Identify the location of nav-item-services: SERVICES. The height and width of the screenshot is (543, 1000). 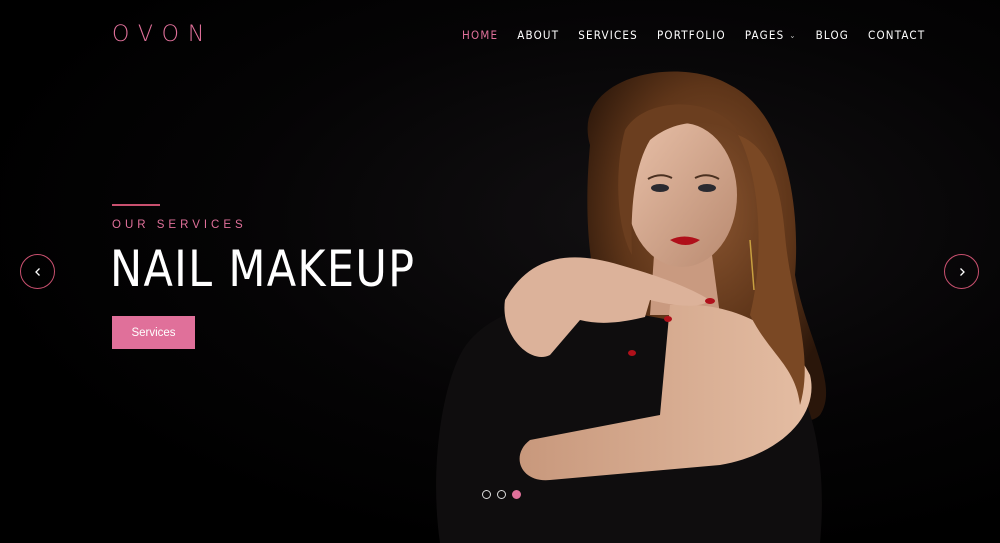
(608, 35).